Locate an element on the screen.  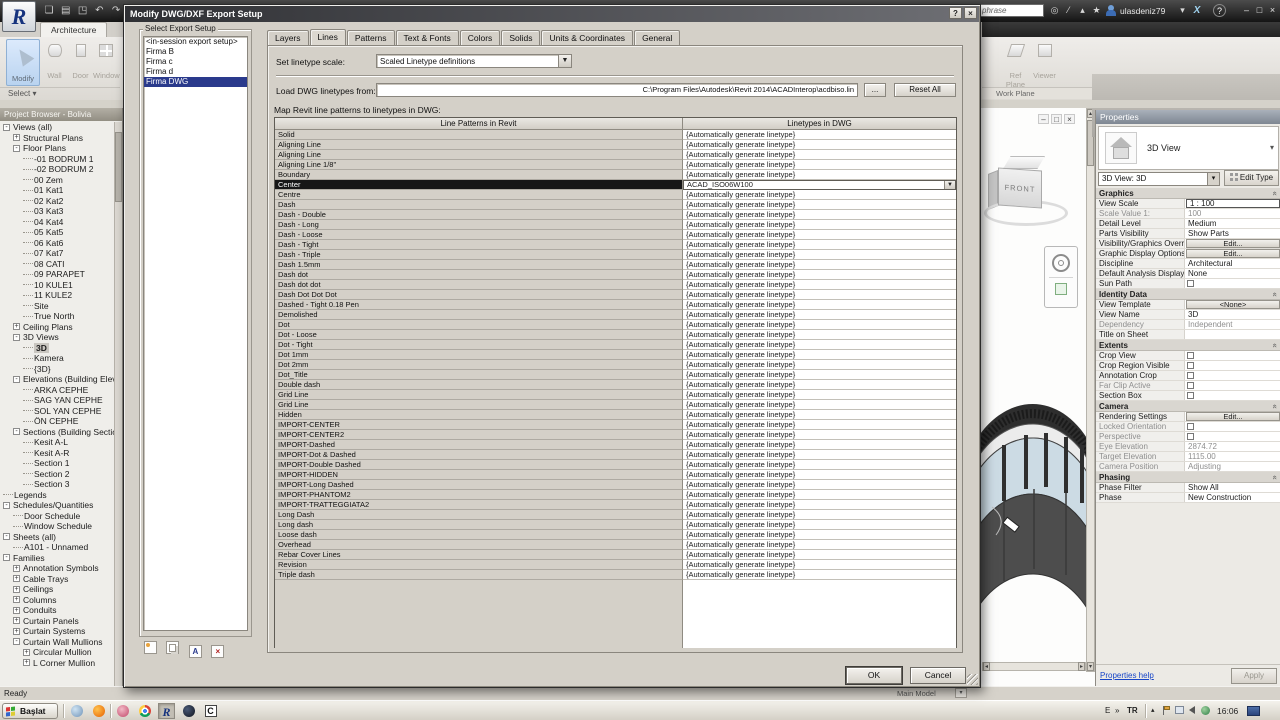
tree-item: - Floor Plans is located at coordinates (57, 148).